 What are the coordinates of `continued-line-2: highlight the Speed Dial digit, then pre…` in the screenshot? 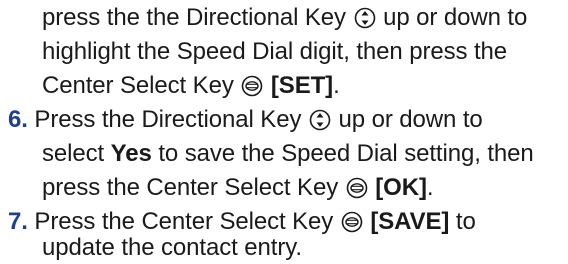 It's located at (274, 52).